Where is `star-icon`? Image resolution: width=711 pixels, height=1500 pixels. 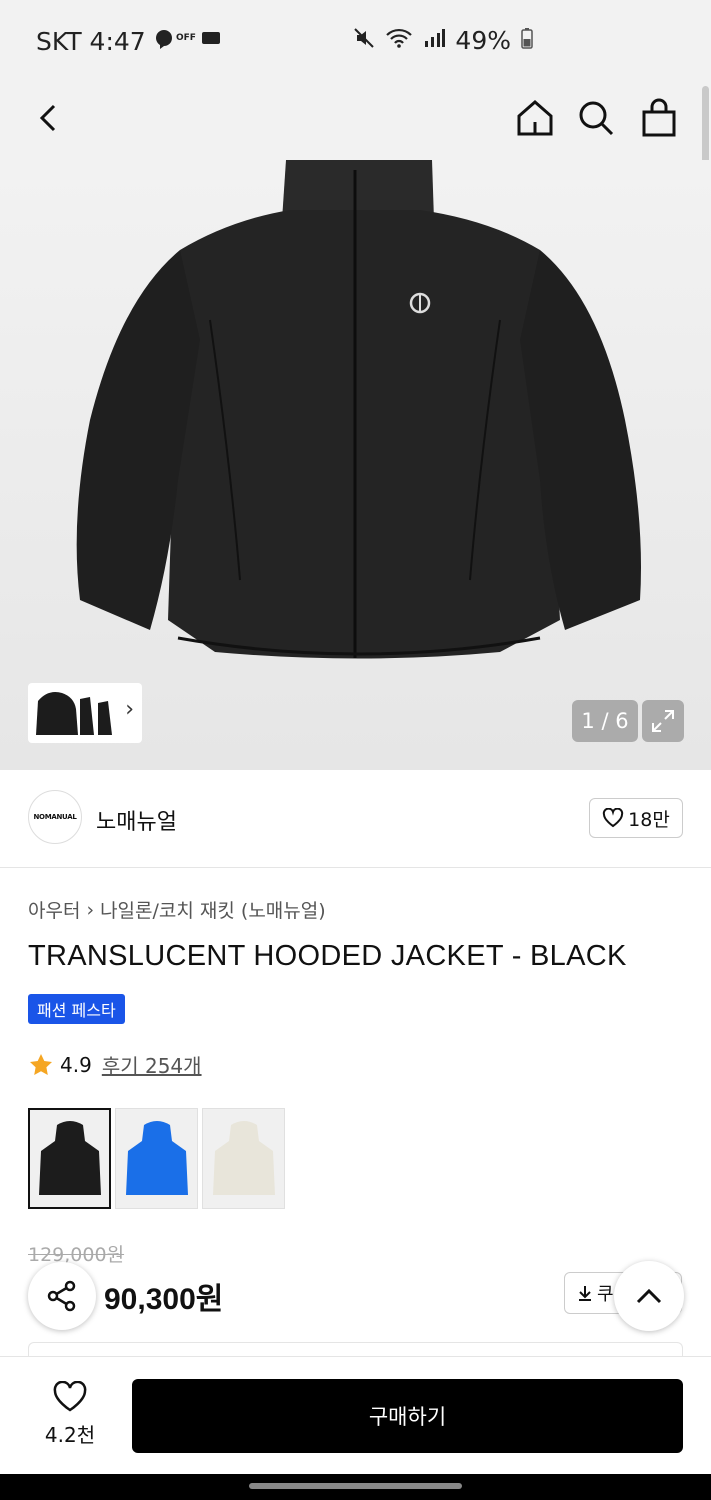
star-icon is located at coordinates (41, 1064).